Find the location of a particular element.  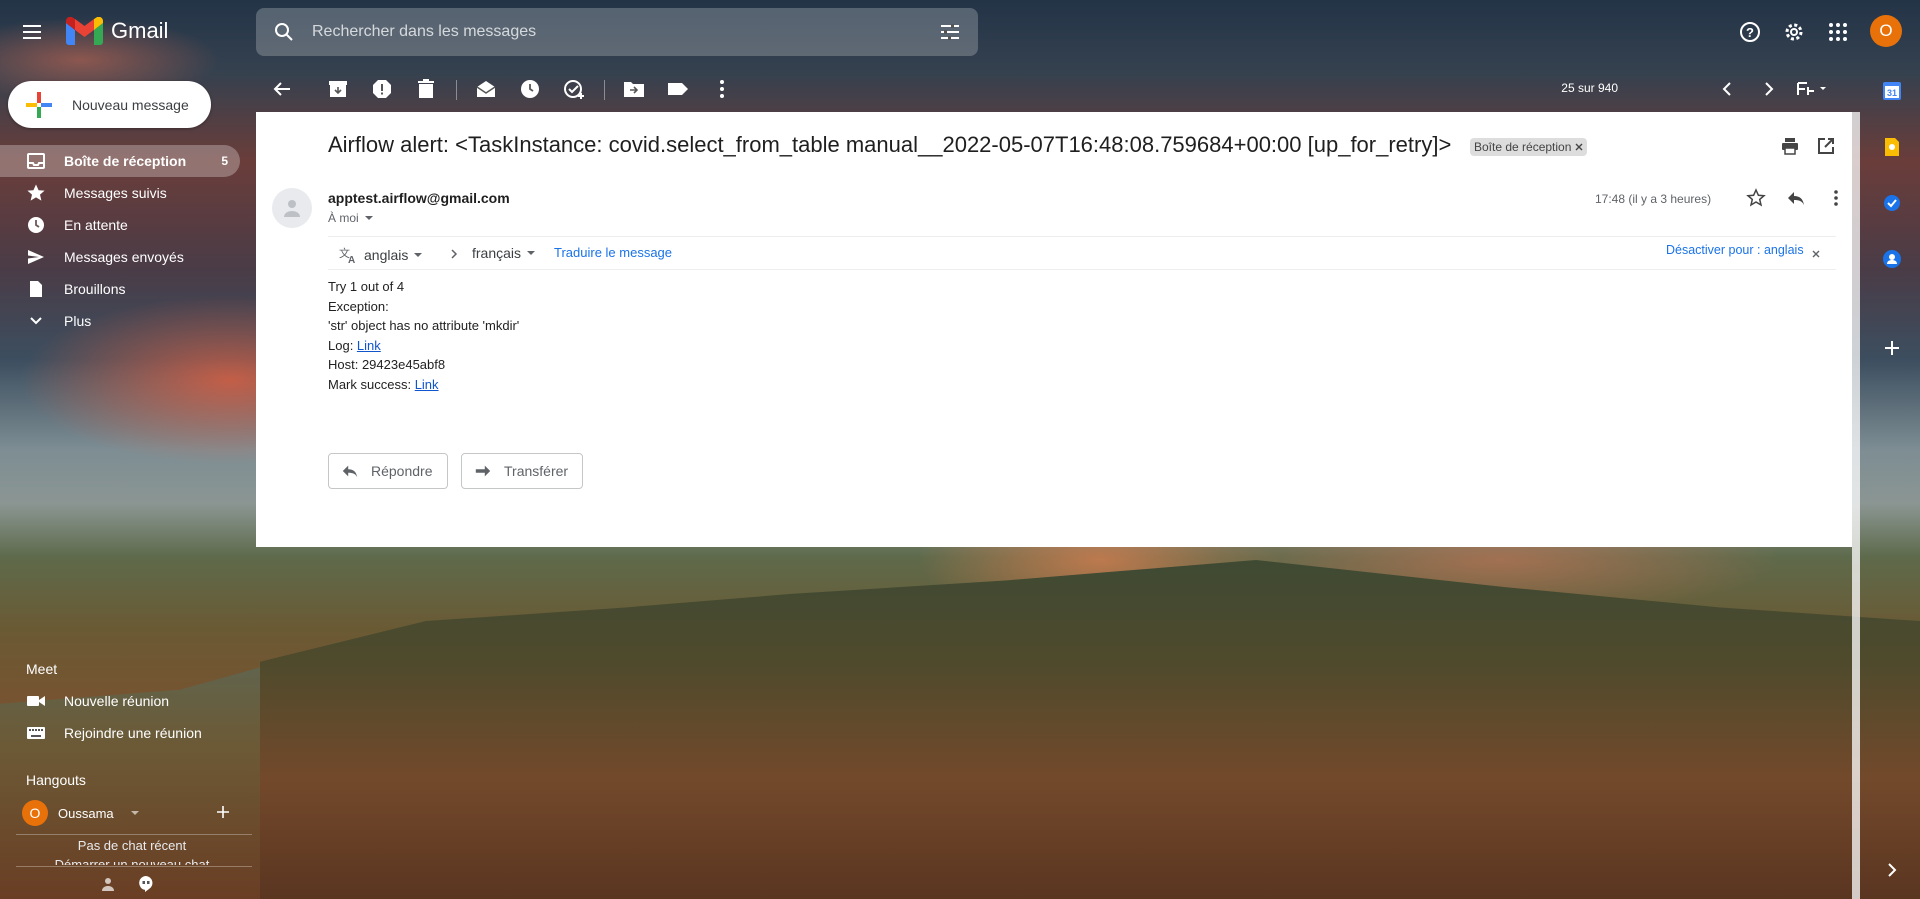

main-menu-icon is located at coordinates (32, 32).